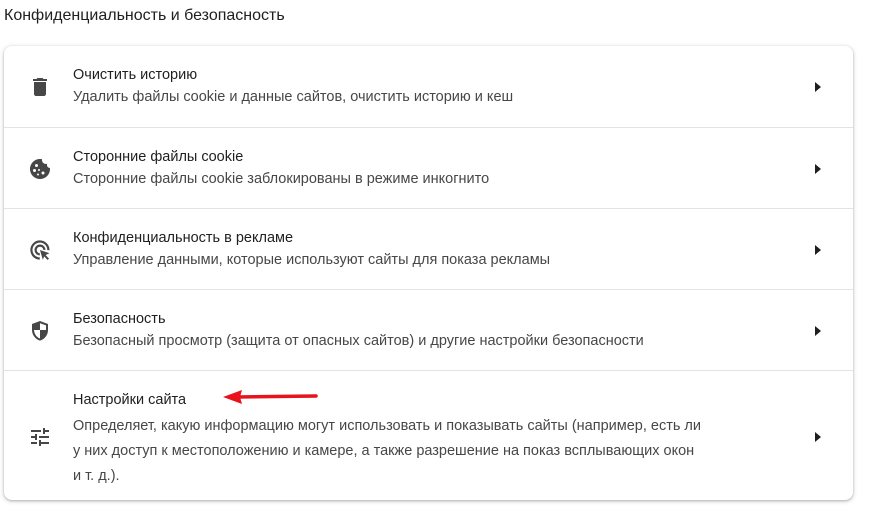  I want to click on row-title: Настройки сайта, so click(130, 400).